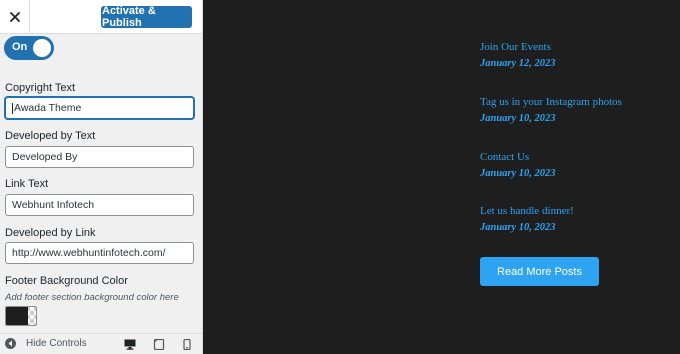  What do you see at coordinates (504, 157) in the screenshot?
I see `post-title-link: Contact Us` at bounding box center [504, 157].